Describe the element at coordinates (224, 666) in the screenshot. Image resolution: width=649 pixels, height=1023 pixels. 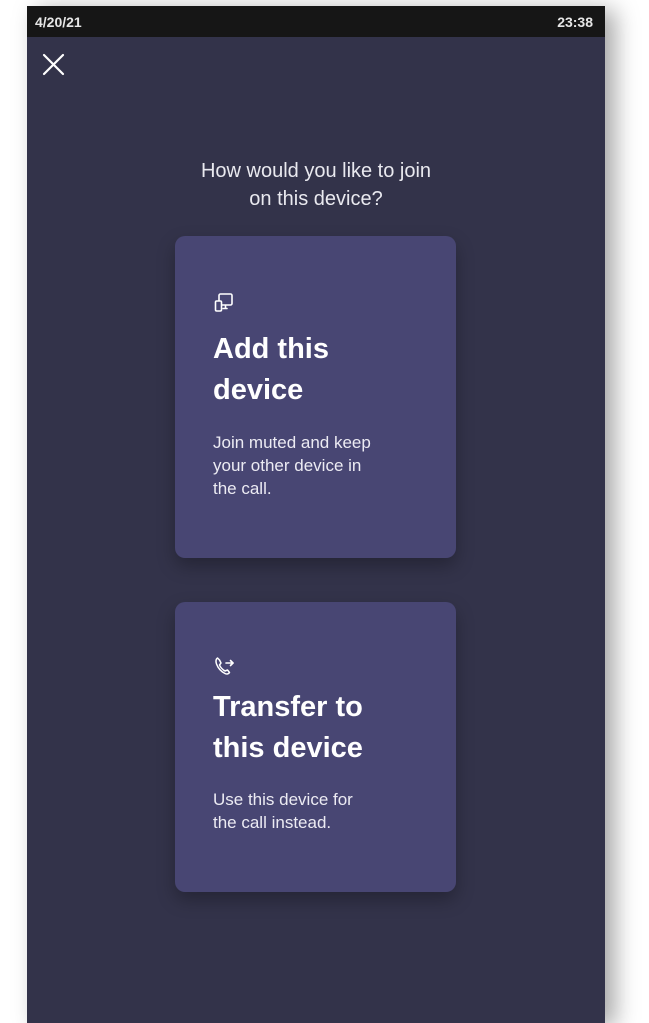
I see `transfer-call-icon` at that location.